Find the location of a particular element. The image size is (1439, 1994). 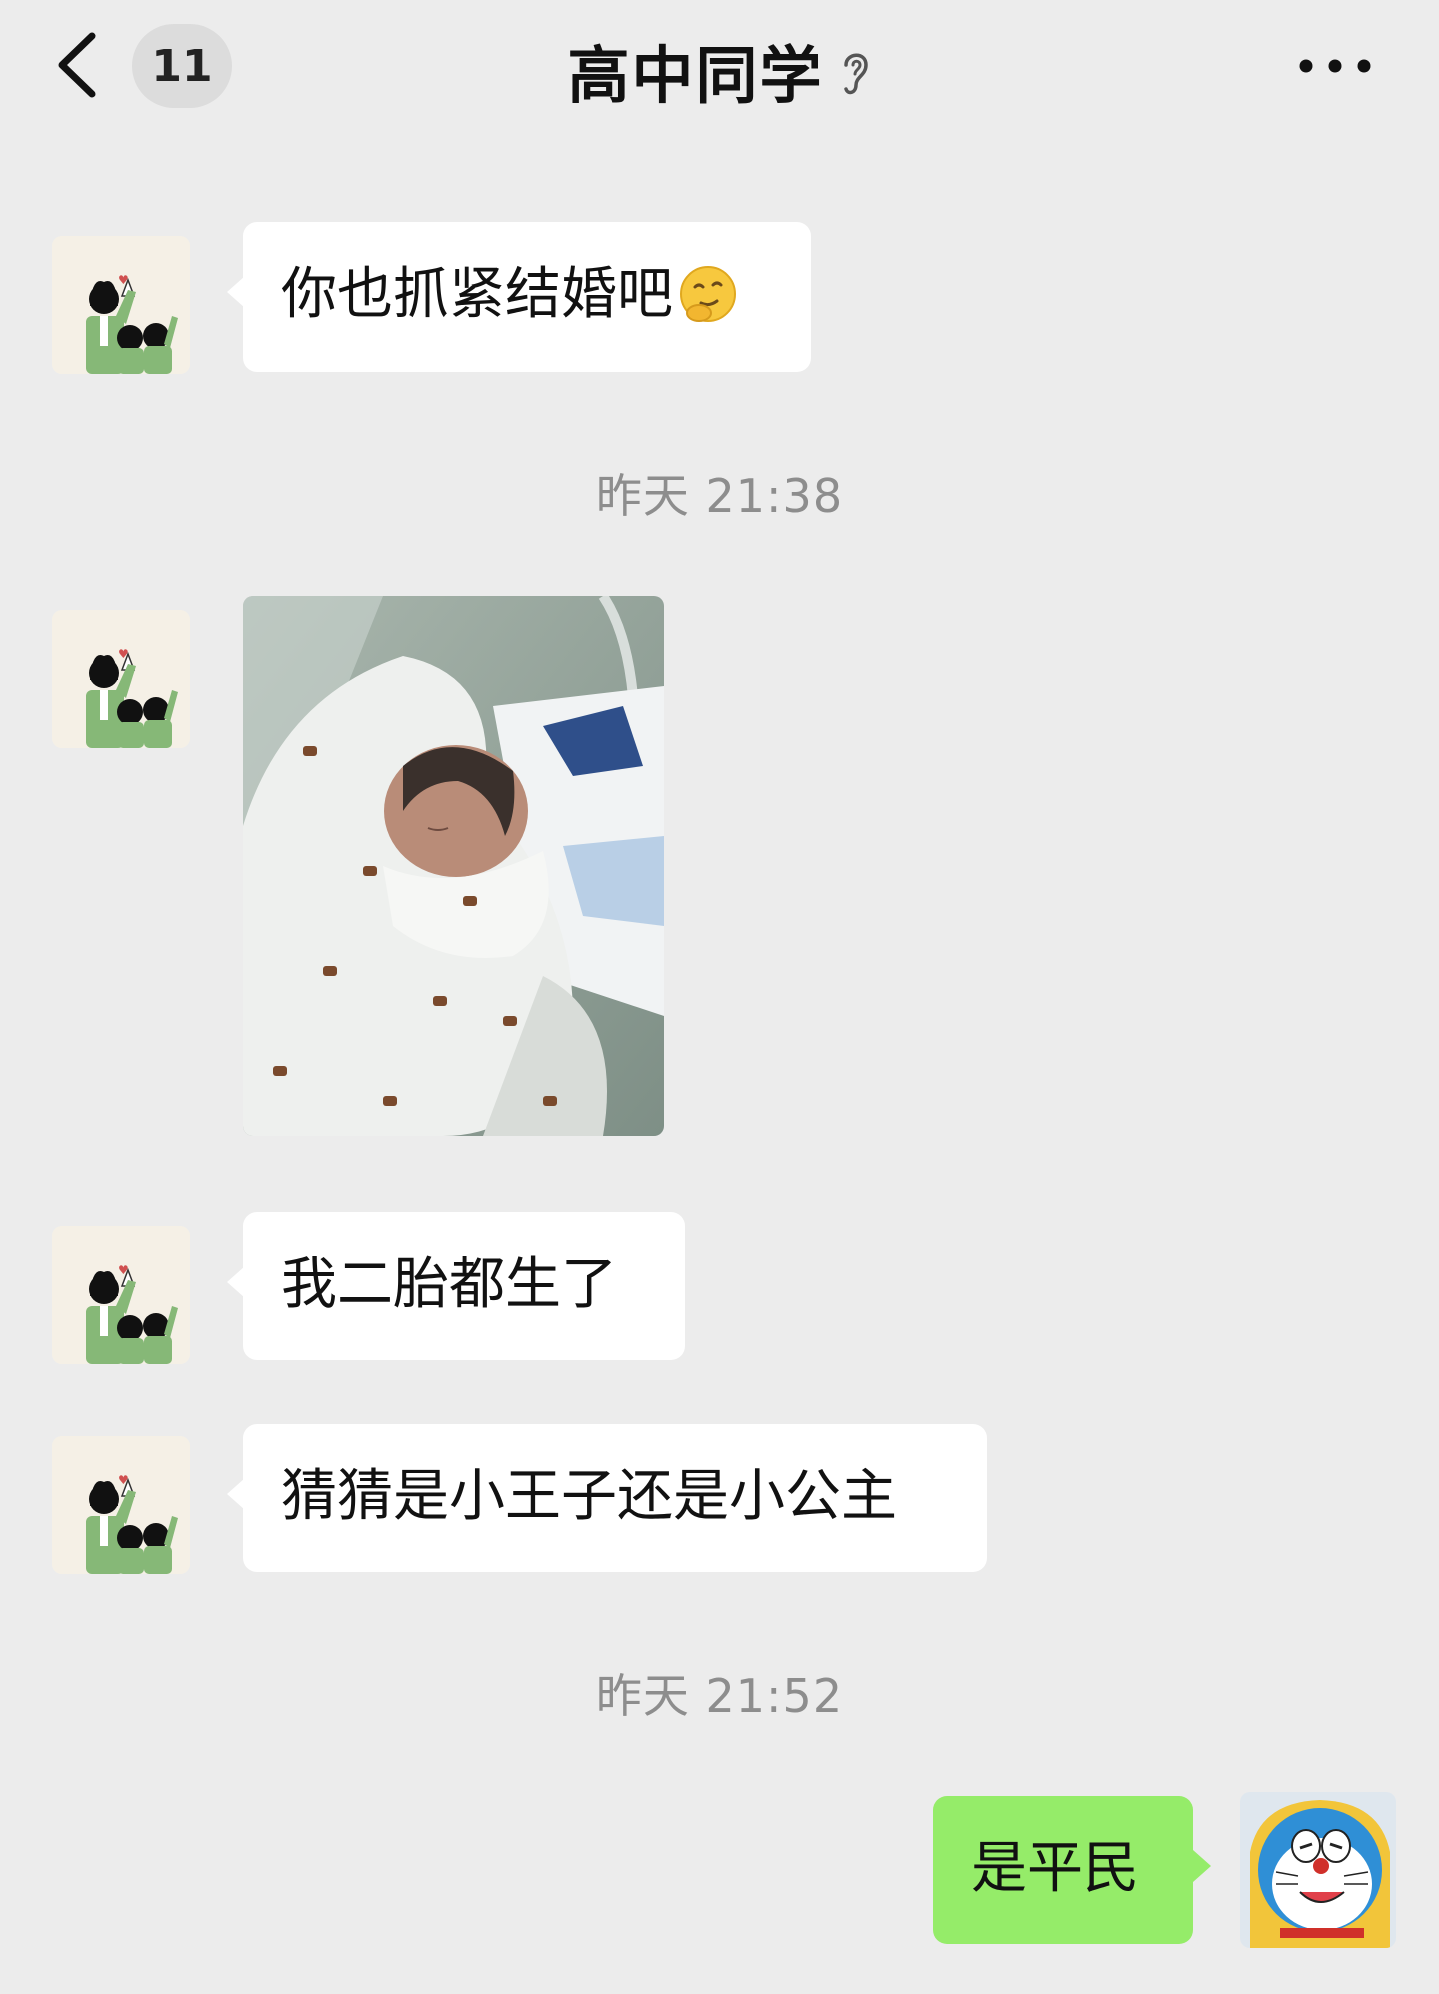

chat-header: 11 高中同学 is located at coordinates (719, 70).